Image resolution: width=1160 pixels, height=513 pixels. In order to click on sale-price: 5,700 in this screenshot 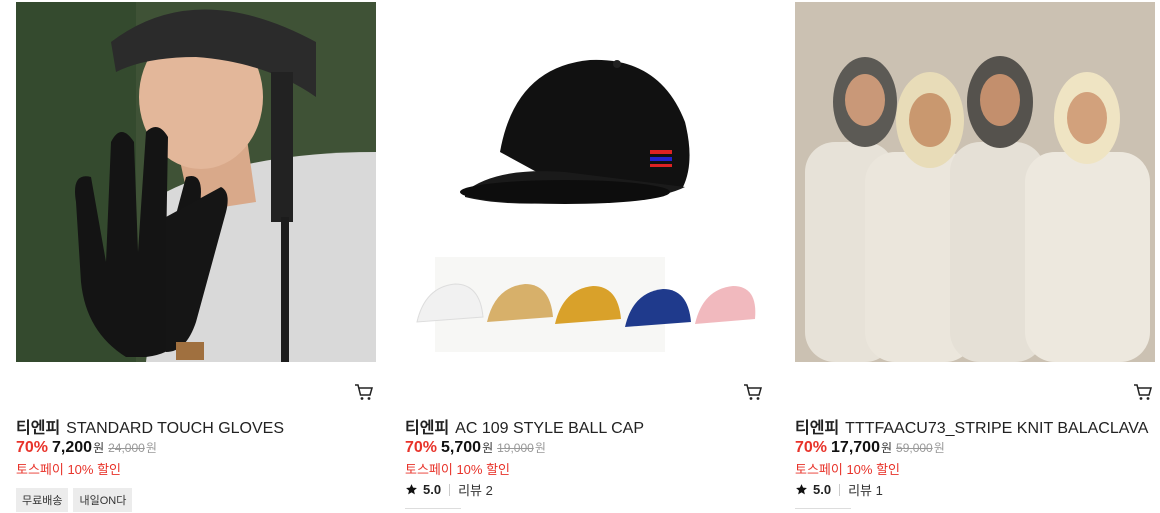, I will do `click(461, 447)`.